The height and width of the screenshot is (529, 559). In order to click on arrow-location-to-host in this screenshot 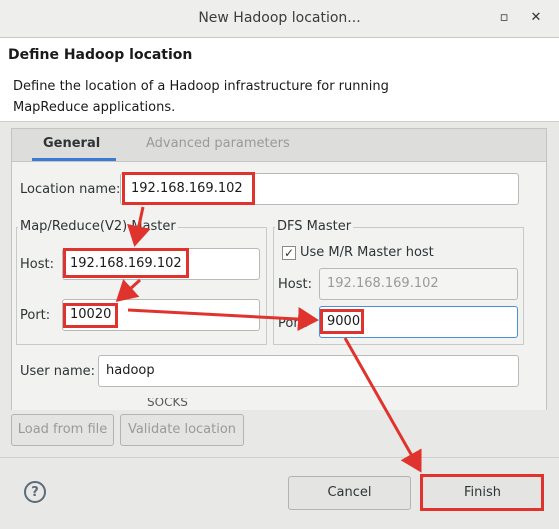, I will do `click(139, 226)`.